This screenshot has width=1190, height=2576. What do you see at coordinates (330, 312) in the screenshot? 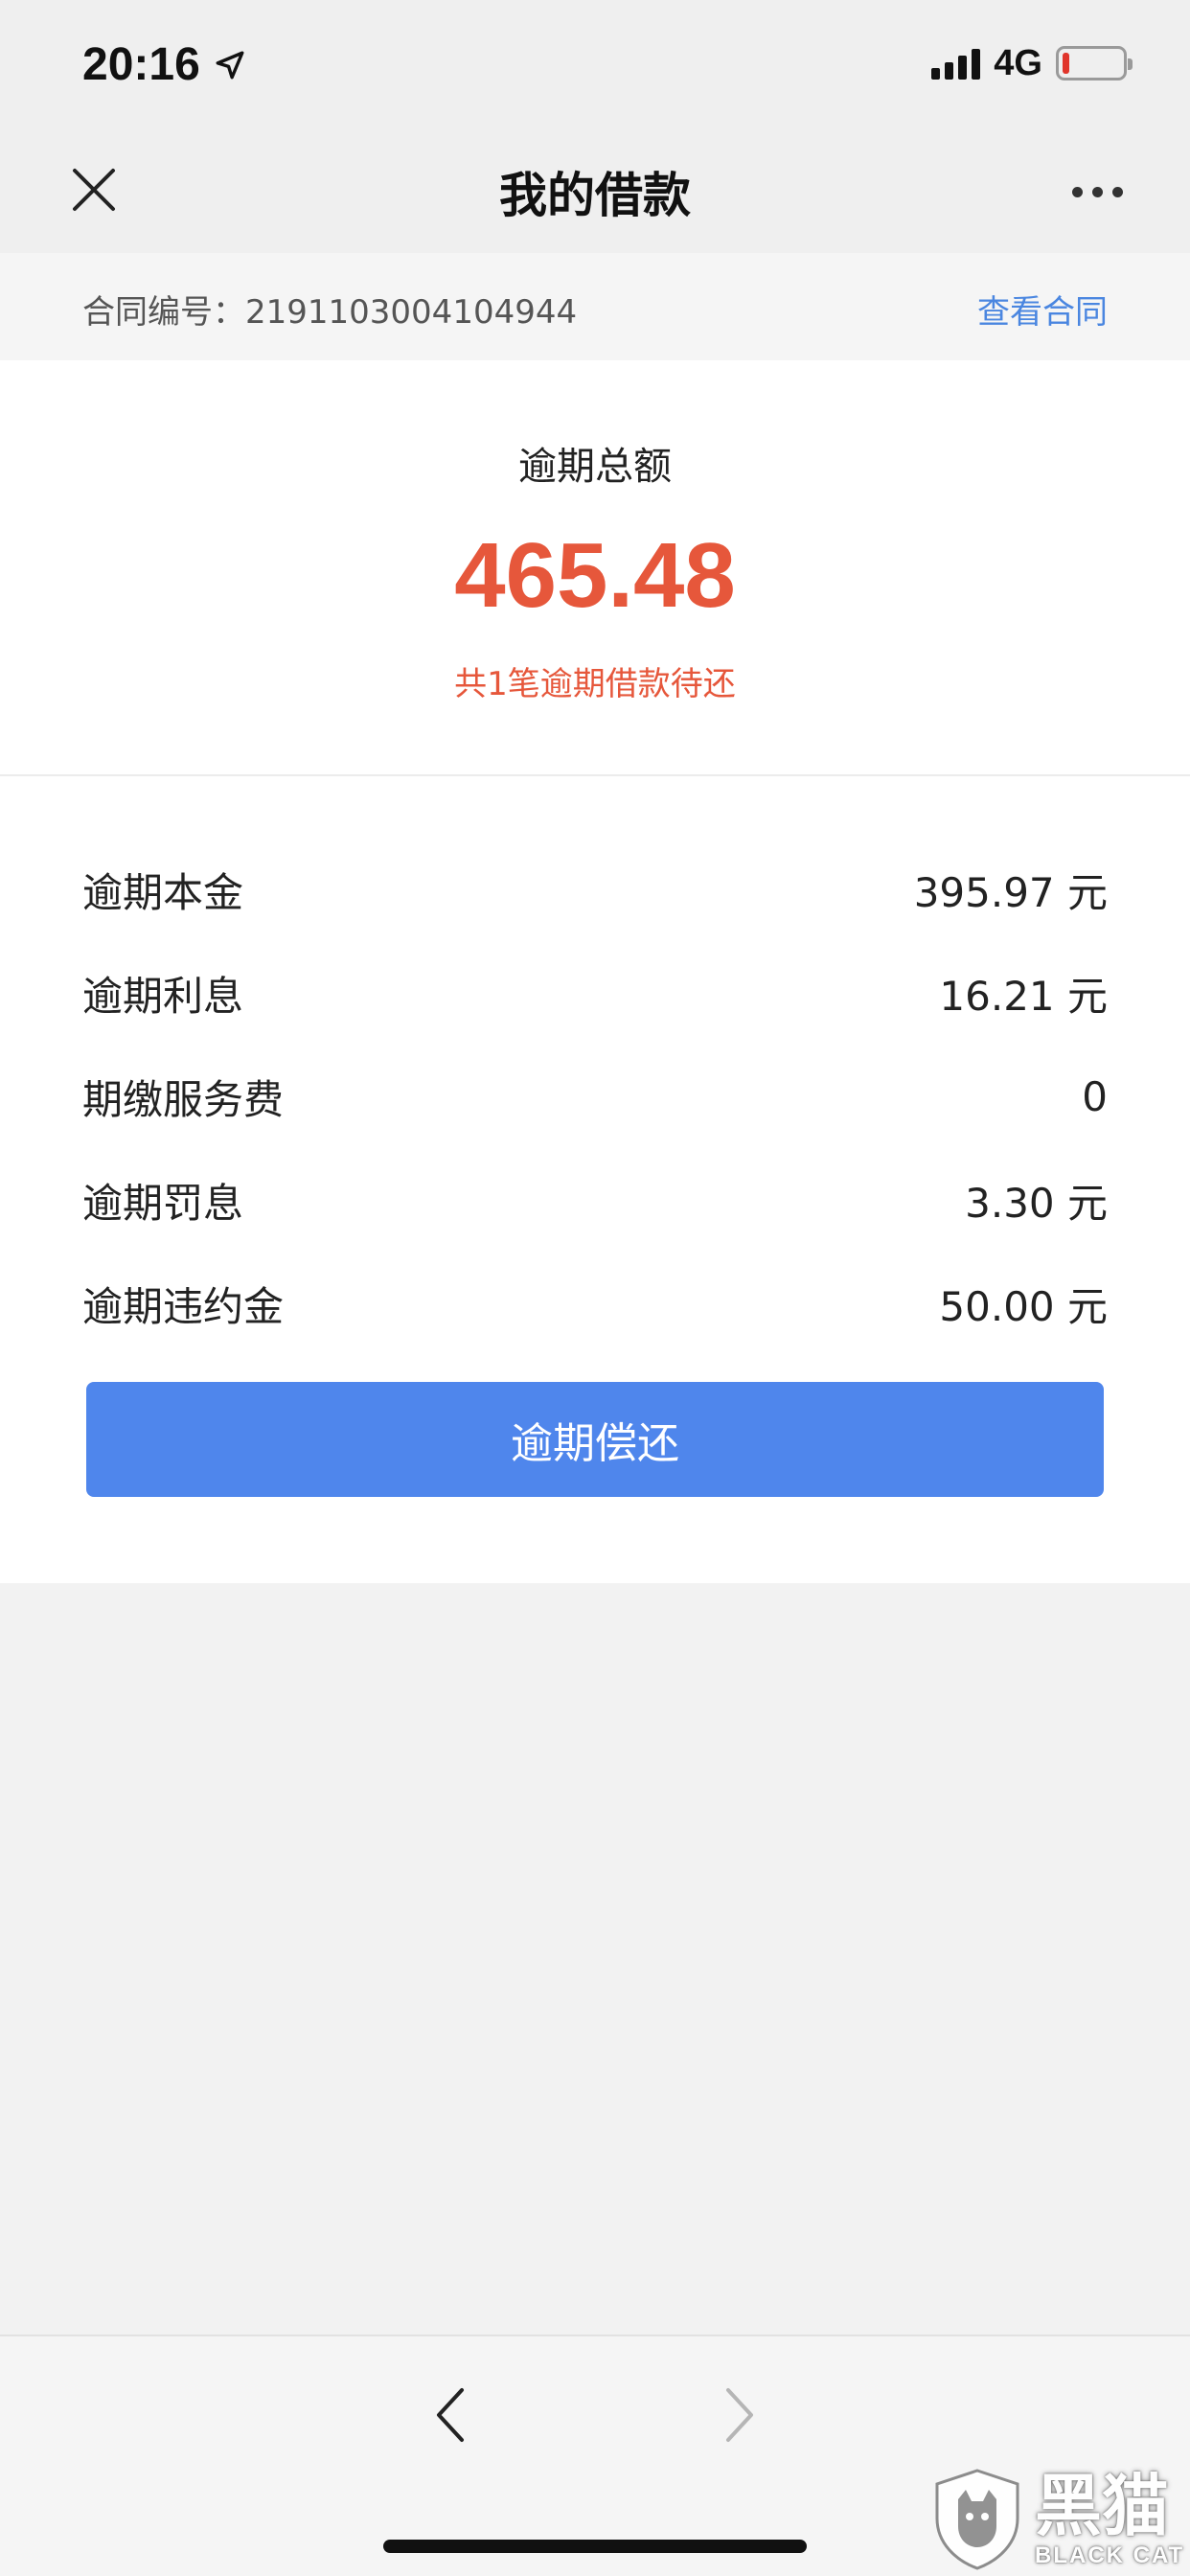
I see `contract-number: 合同编号：2191103004104944` at bounding box center [330, 312].